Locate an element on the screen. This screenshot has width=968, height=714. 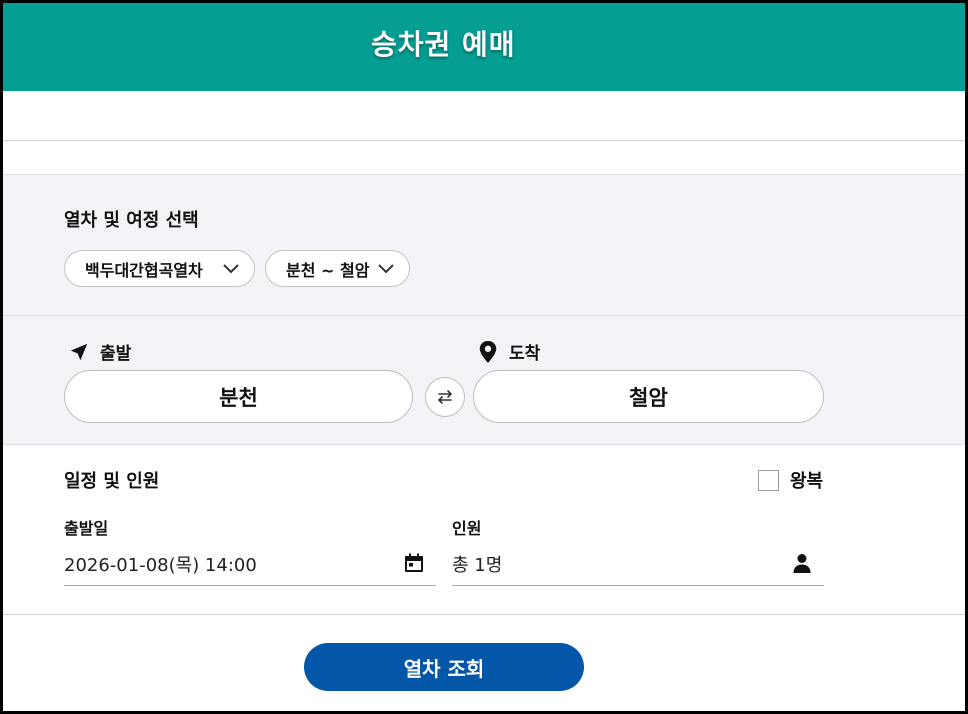
map-pin-icon is located at coordinates (488, 351).